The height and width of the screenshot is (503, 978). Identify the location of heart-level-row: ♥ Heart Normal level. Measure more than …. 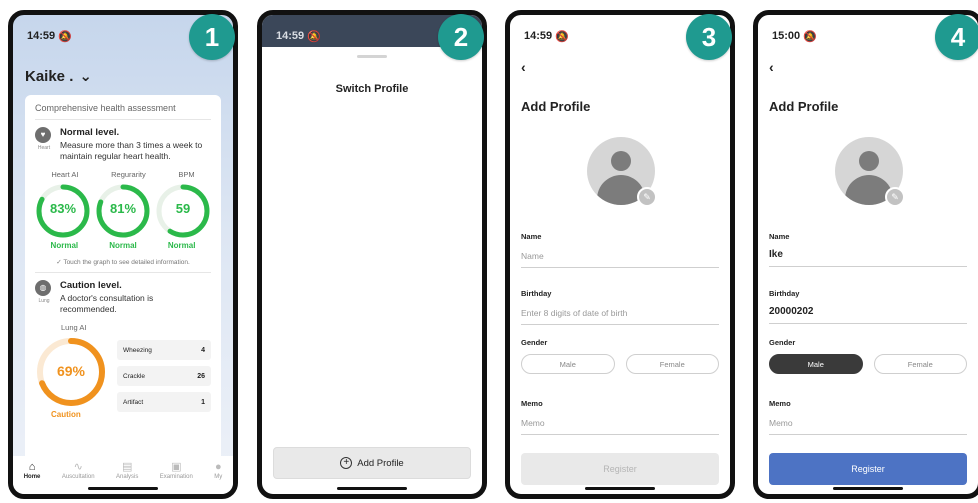
(123, 144).